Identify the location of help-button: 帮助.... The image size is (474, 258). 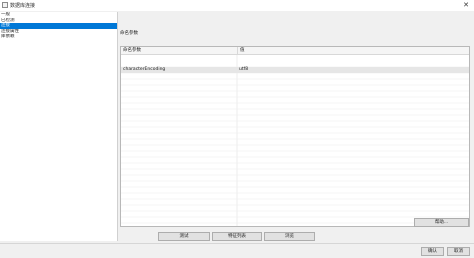
(441, 222).